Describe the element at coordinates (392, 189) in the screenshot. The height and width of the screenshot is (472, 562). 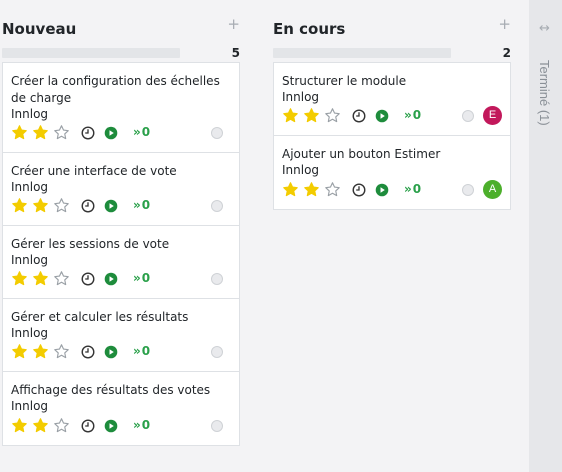
I see `card-footer: » 0 A` at that location.